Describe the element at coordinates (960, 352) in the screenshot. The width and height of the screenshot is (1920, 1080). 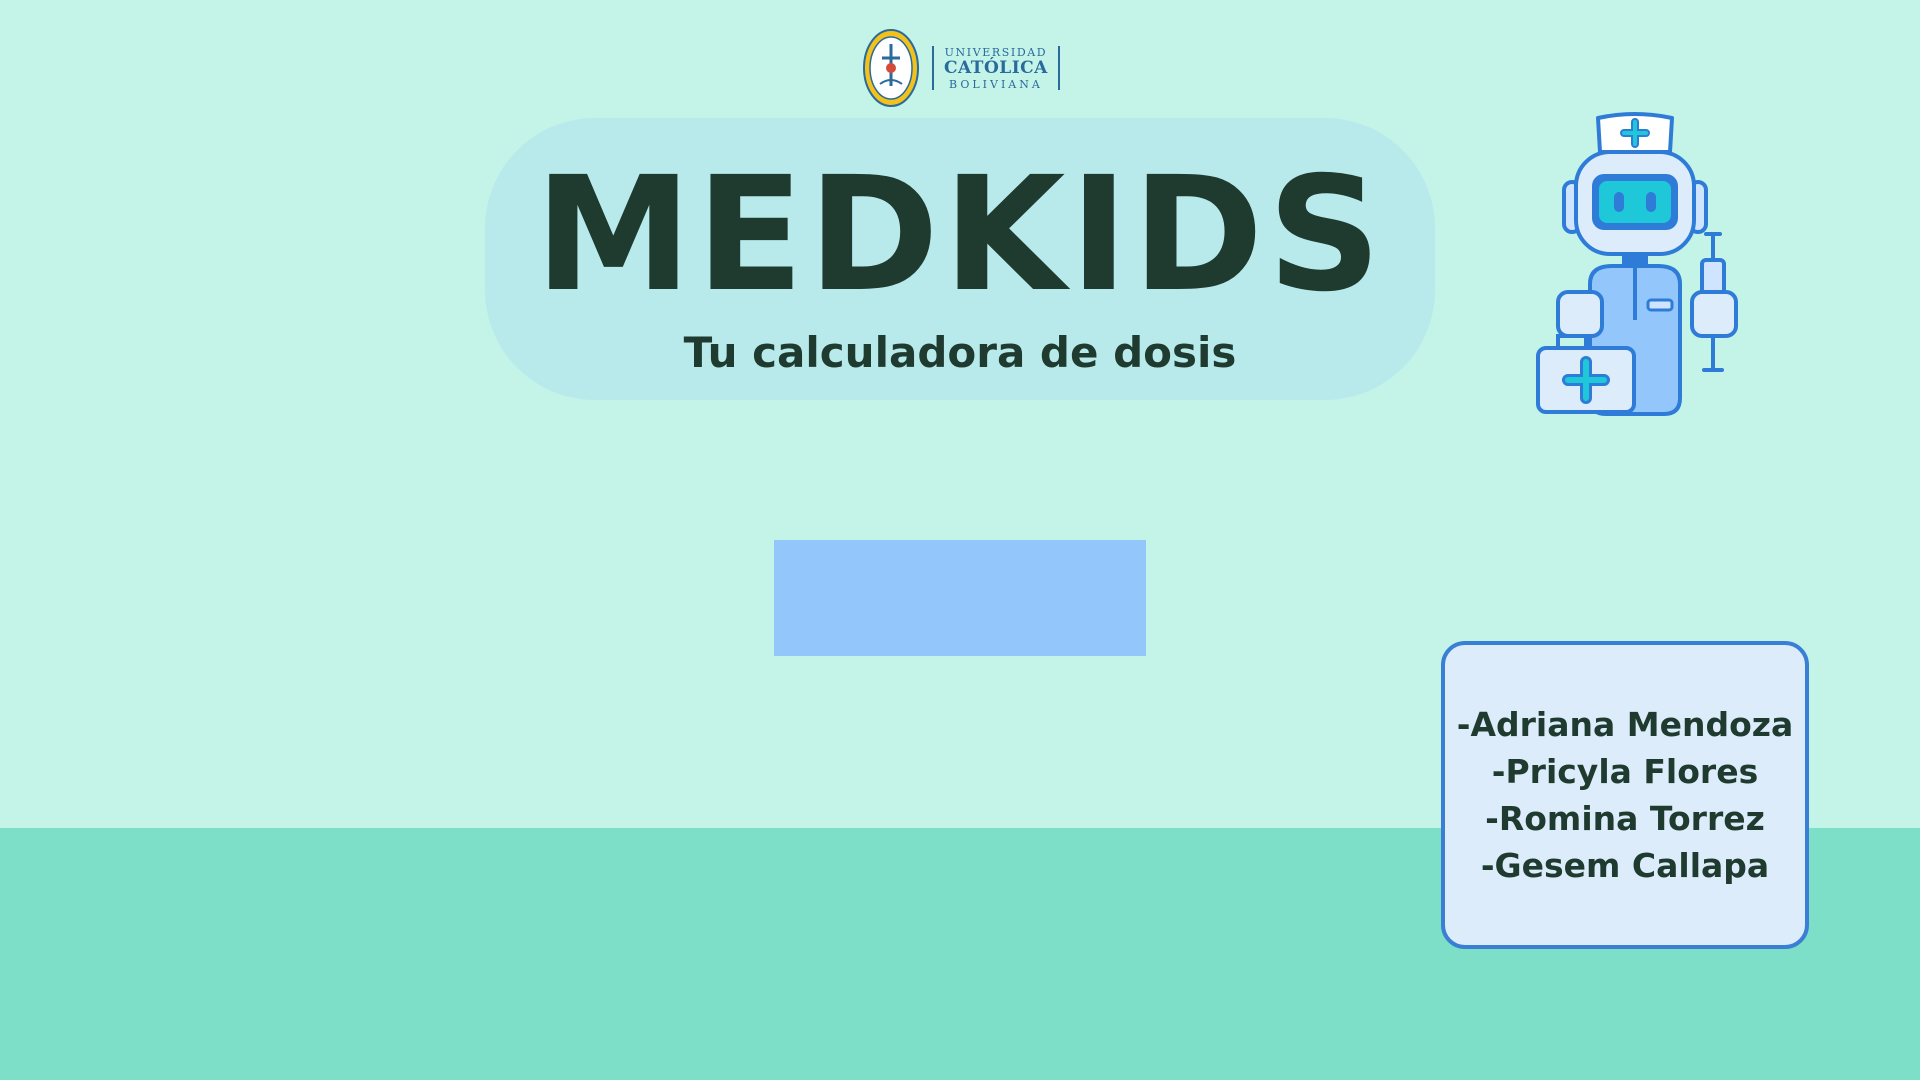
I see `app-subtitle: Tu calculadora de dosis` at that location.